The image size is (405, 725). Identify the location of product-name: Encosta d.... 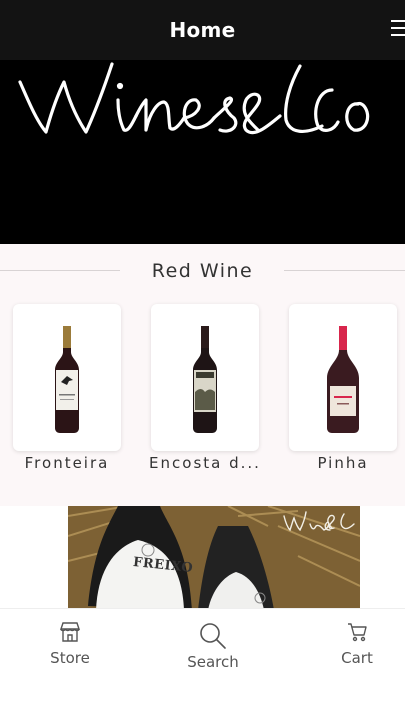
(205, 463).